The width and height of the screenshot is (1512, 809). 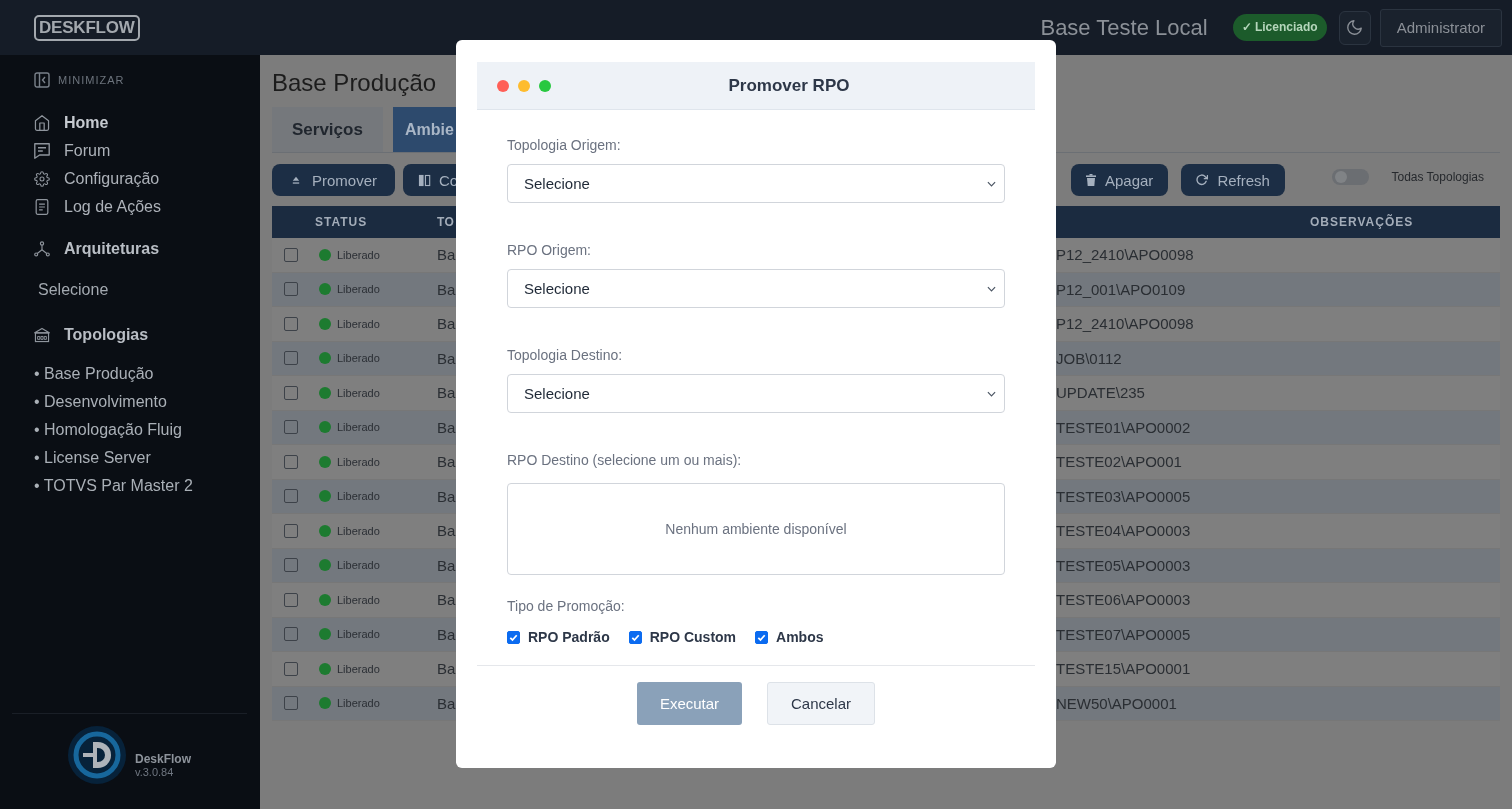 I want to click on nav-item: Configuração, so click(x=97, y=179).